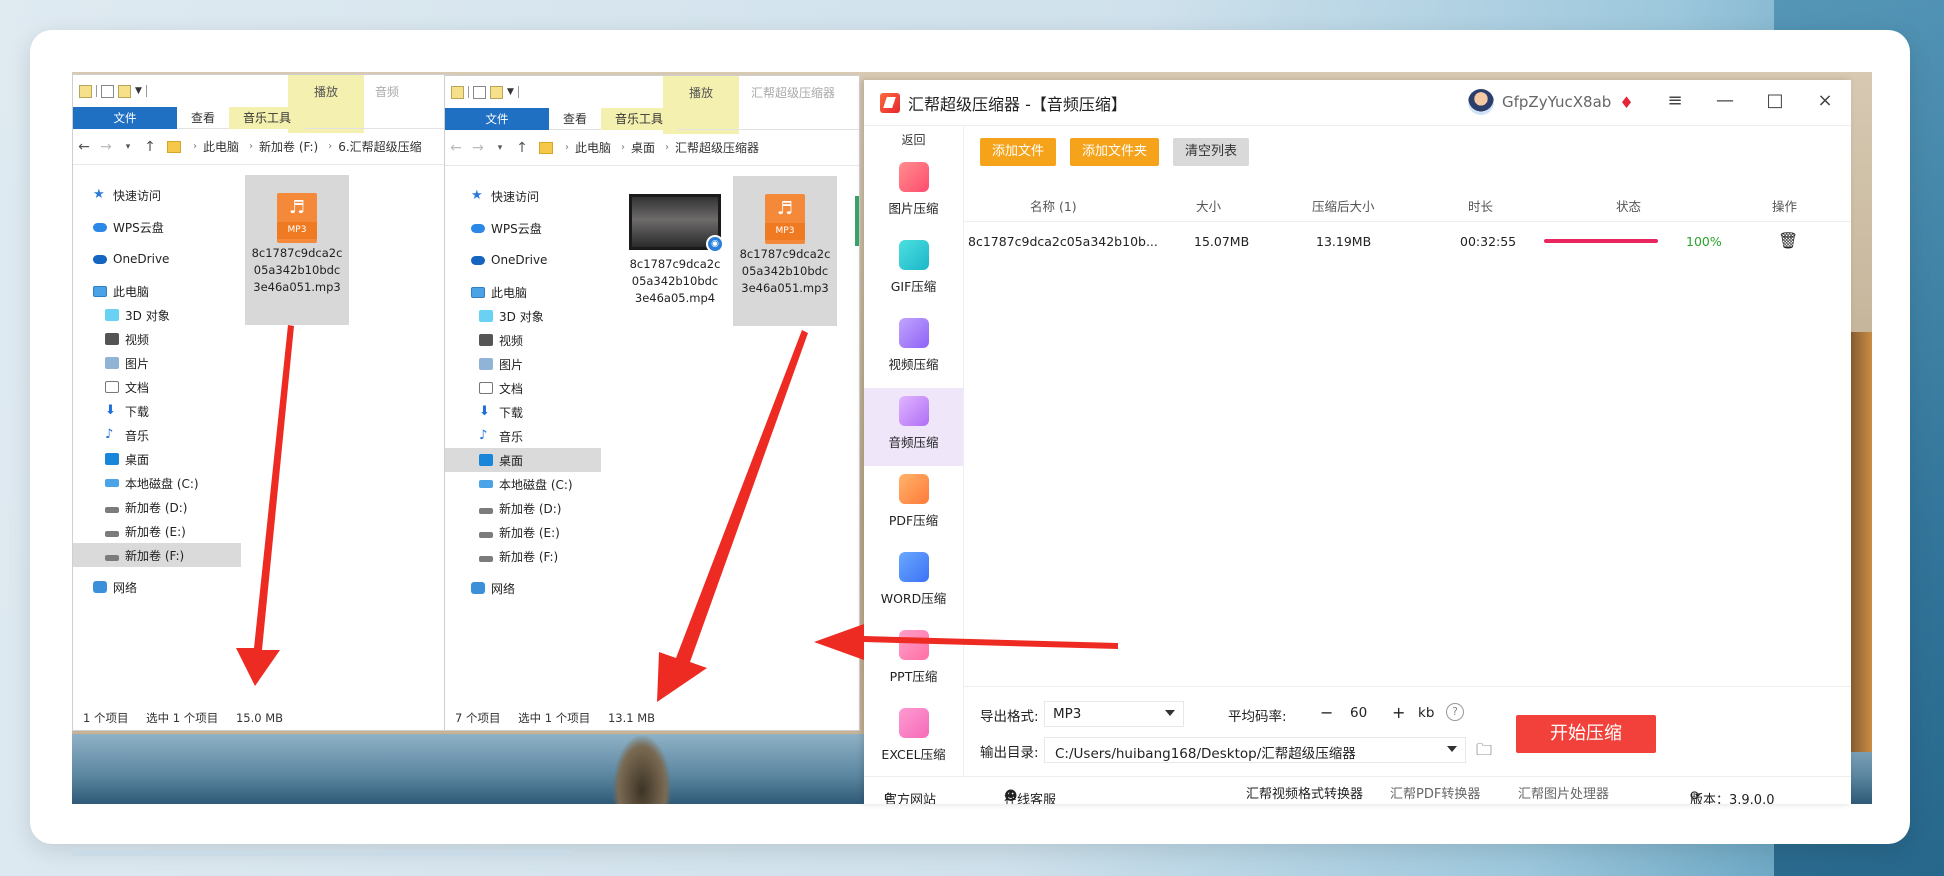  What do you see at coordinates (529, 364) in the screenshot?
I see `tree-item-pictures: 图片` at bounding box center [529, 364].